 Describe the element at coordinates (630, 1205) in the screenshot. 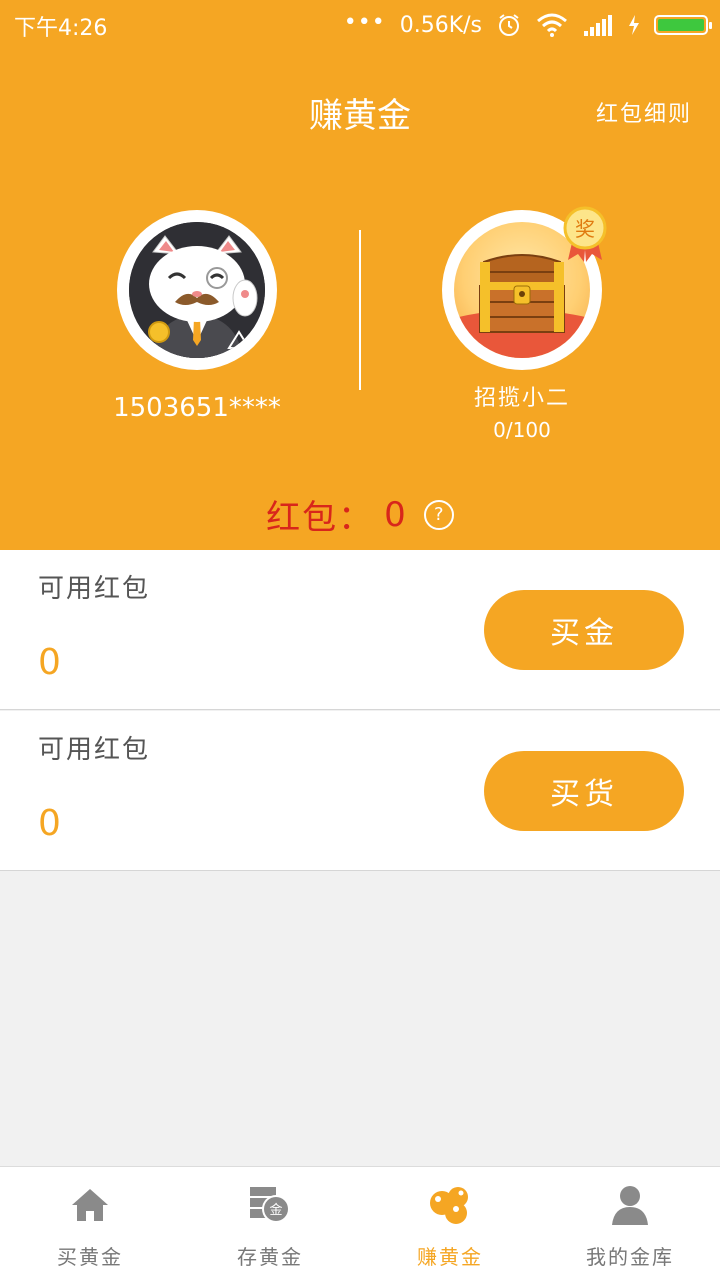

I see `user-icon` at that location.